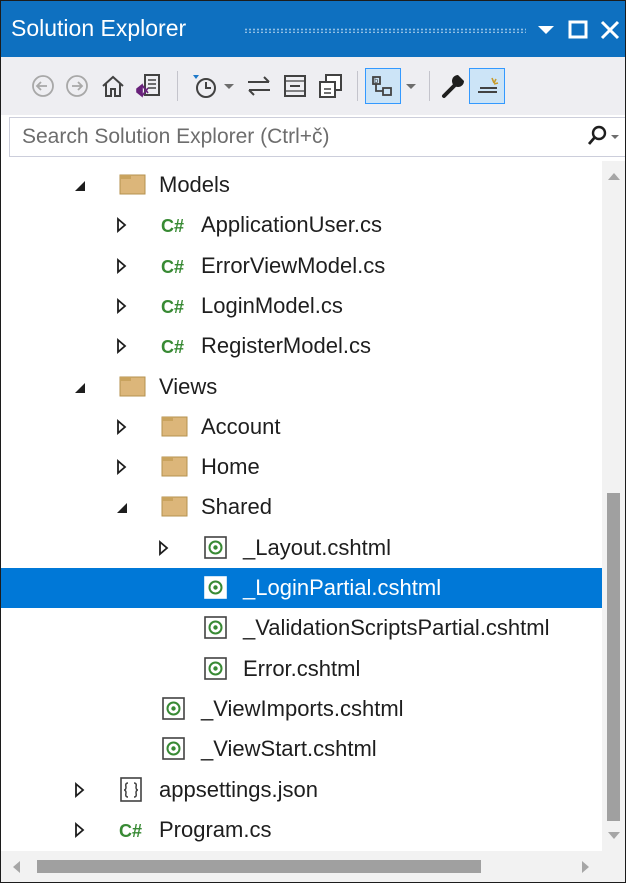 The height and width of the screenshot is (883, 626). Describe the element at coordinates (149, 86) in the screenshot. I see `switch-views-button` at that location.